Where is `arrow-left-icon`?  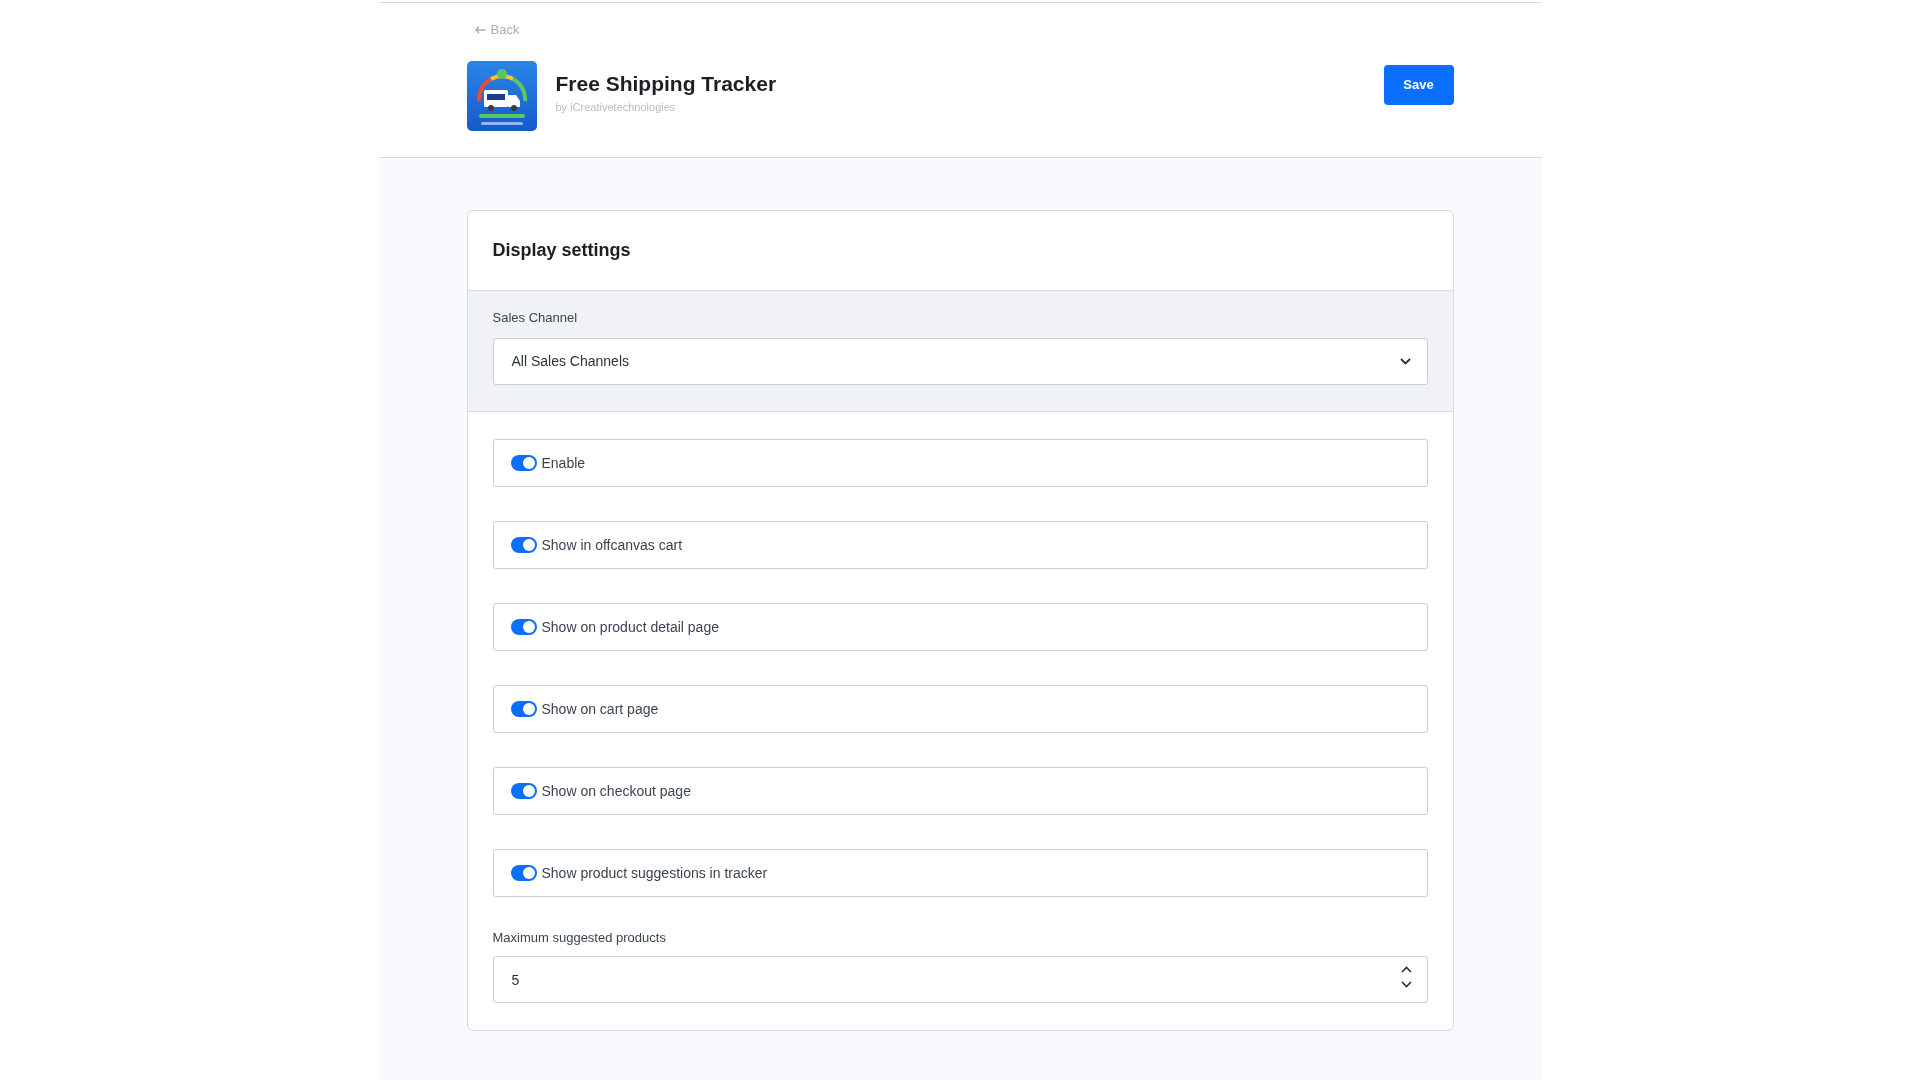 arrow-left-icon is located at coordinates (480, 30).